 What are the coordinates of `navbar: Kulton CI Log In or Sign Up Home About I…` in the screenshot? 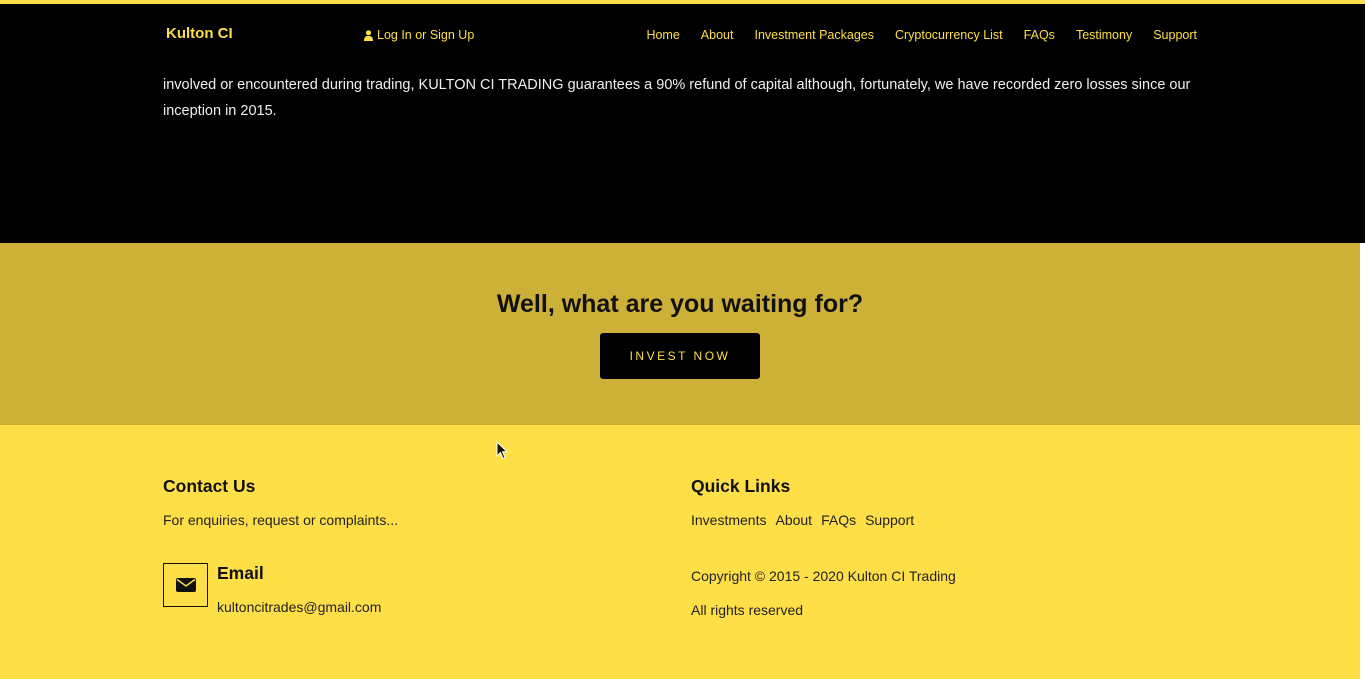 It's located at (682, 35).